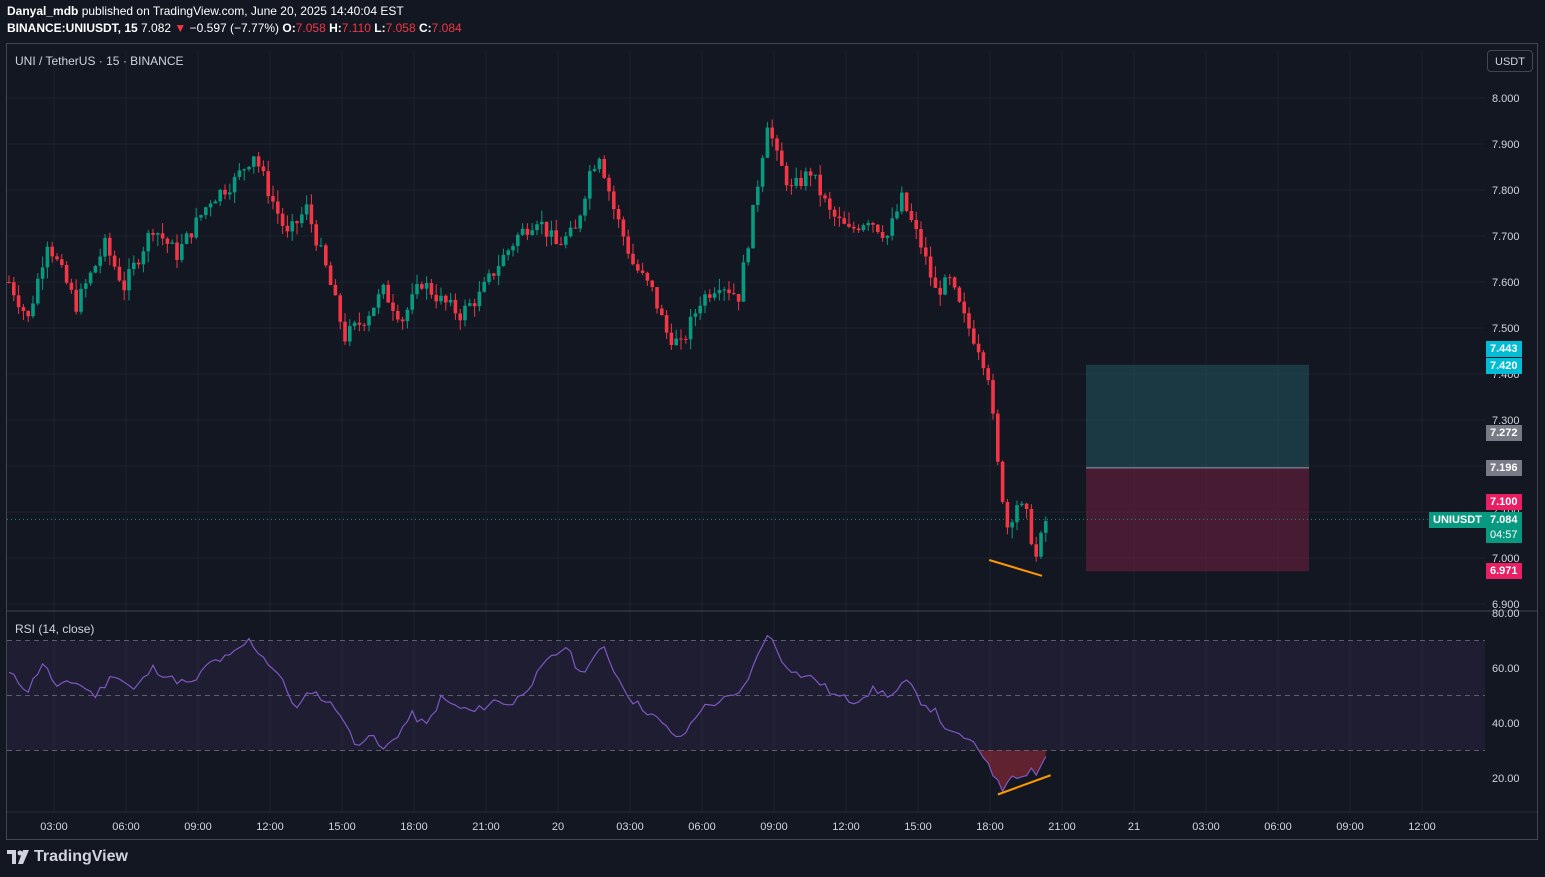  Describe the element at coordinates (198, 827) in the screenshot. I see `time-tick-label: 09:00` at that location.